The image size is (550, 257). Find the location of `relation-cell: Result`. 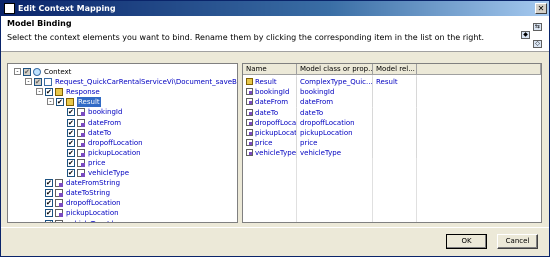

relation-cell: Result is located at coordinates (395, 82).